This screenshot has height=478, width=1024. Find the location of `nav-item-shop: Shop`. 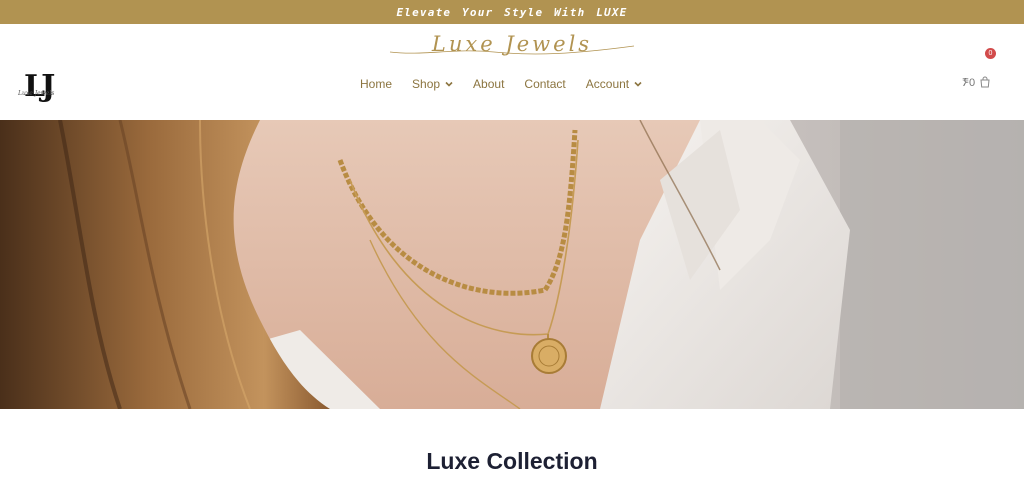

nav-item-shop: Shop is located at coordinates (432, 84).